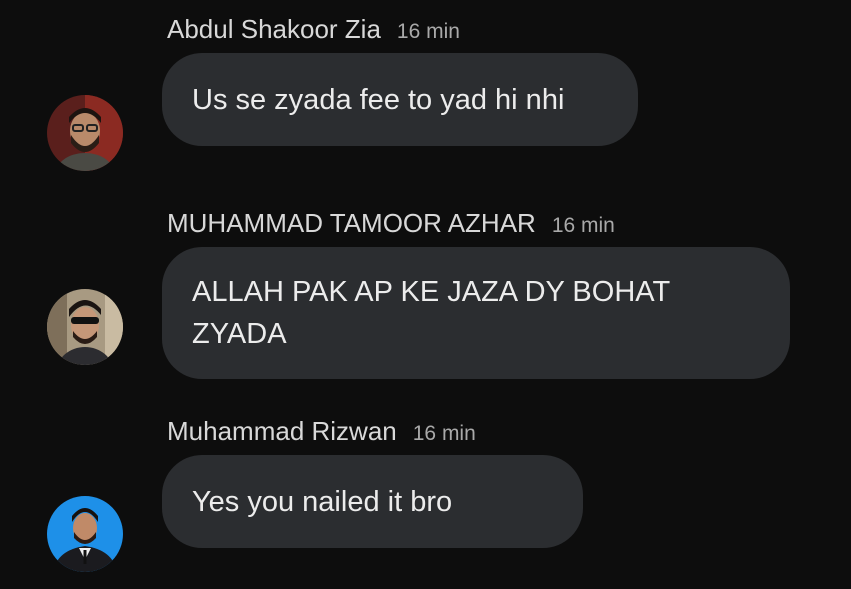  I want to click on comment-meta: Muhammad Rizwan 16 min, so click(321, 431).